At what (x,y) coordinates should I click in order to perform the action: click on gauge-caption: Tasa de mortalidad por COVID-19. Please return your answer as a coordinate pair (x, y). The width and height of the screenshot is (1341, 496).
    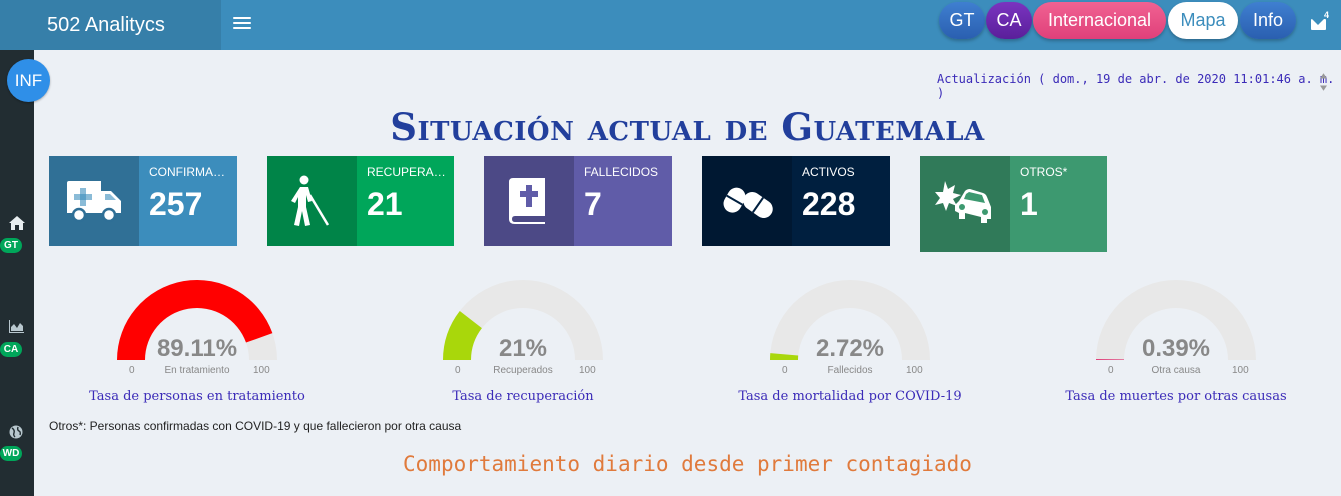
    Looking at the image, I should click on (850, 396).